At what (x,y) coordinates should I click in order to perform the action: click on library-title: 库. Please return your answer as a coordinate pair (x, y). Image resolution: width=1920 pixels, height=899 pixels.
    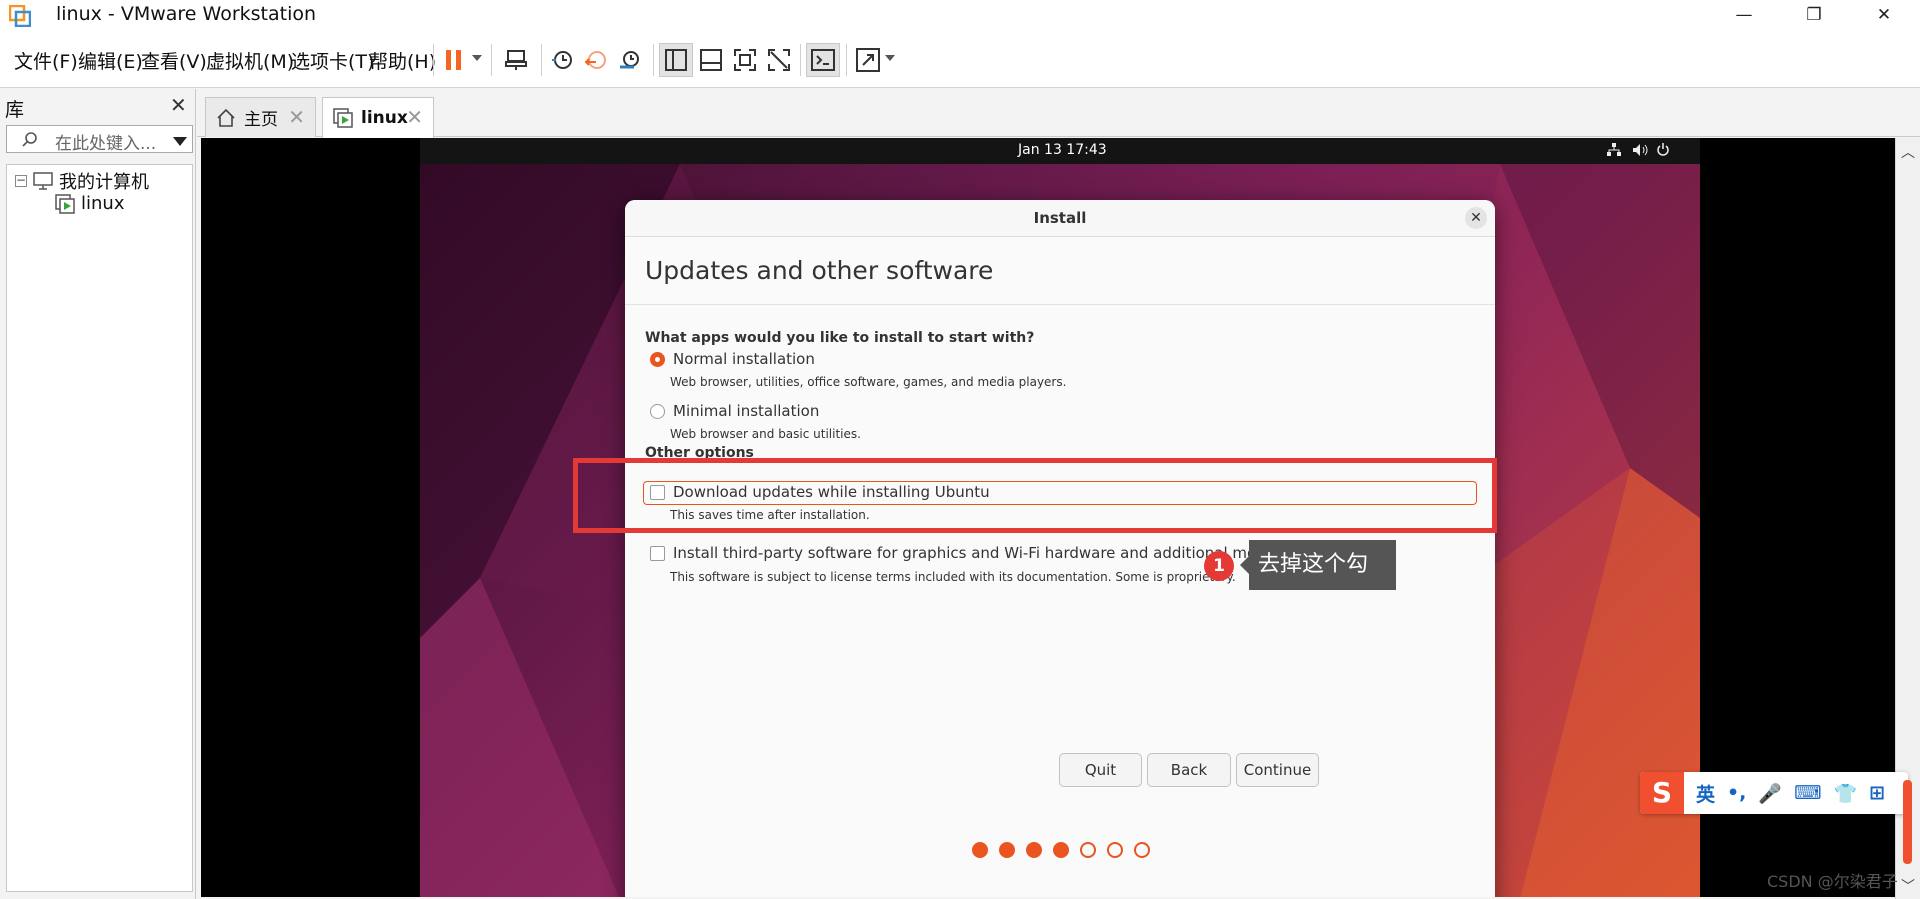
    Looking at the image, I should click on (15, 110).